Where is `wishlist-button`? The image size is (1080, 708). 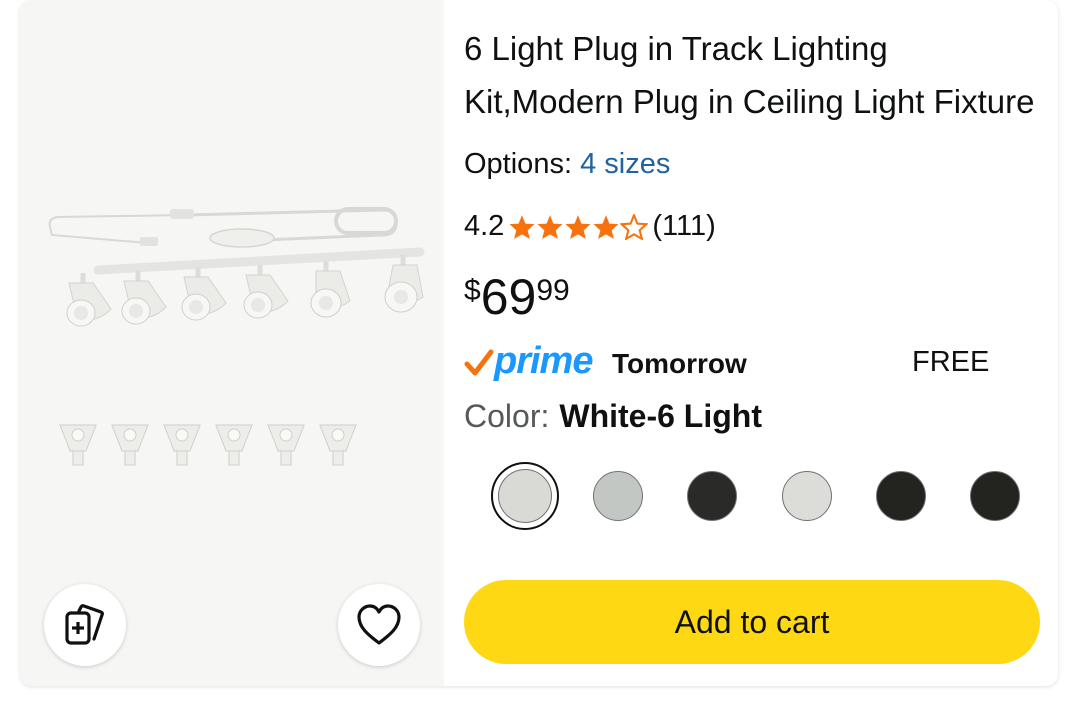 wishlist-button is located at coordinates (379, 625).